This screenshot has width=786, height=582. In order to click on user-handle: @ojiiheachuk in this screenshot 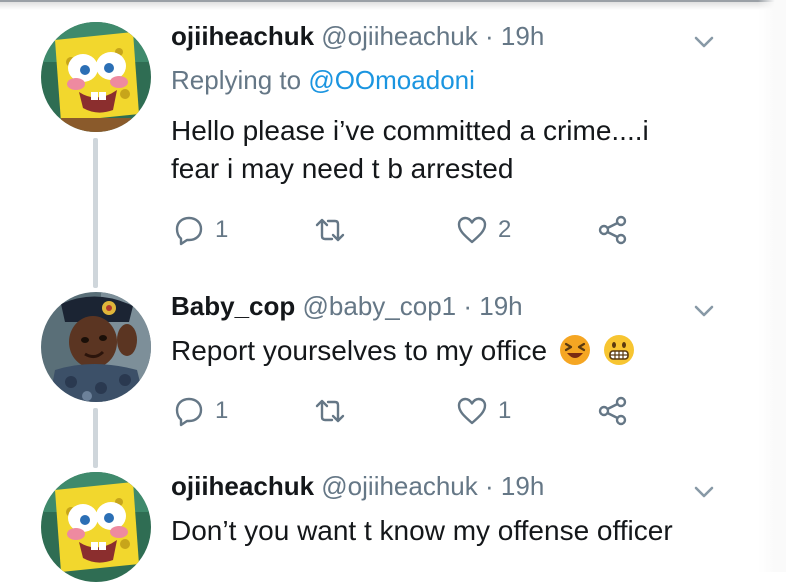, I will do `click(399, 486)`.